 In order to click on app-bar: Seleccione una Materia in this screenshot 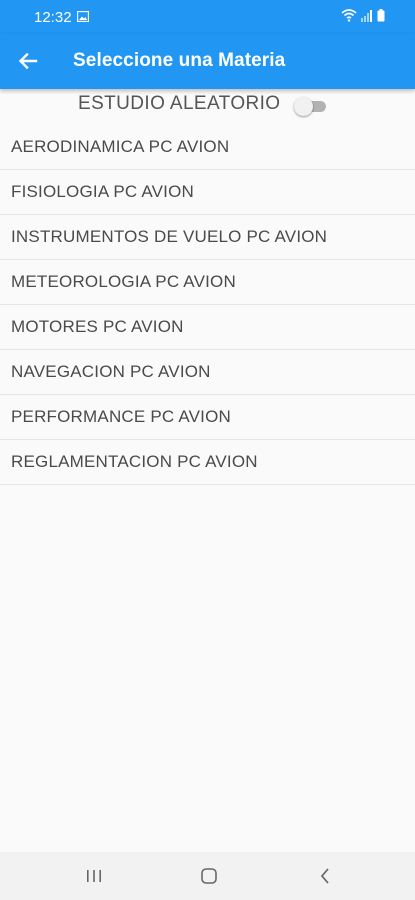, I will do `click(207, 61)`.